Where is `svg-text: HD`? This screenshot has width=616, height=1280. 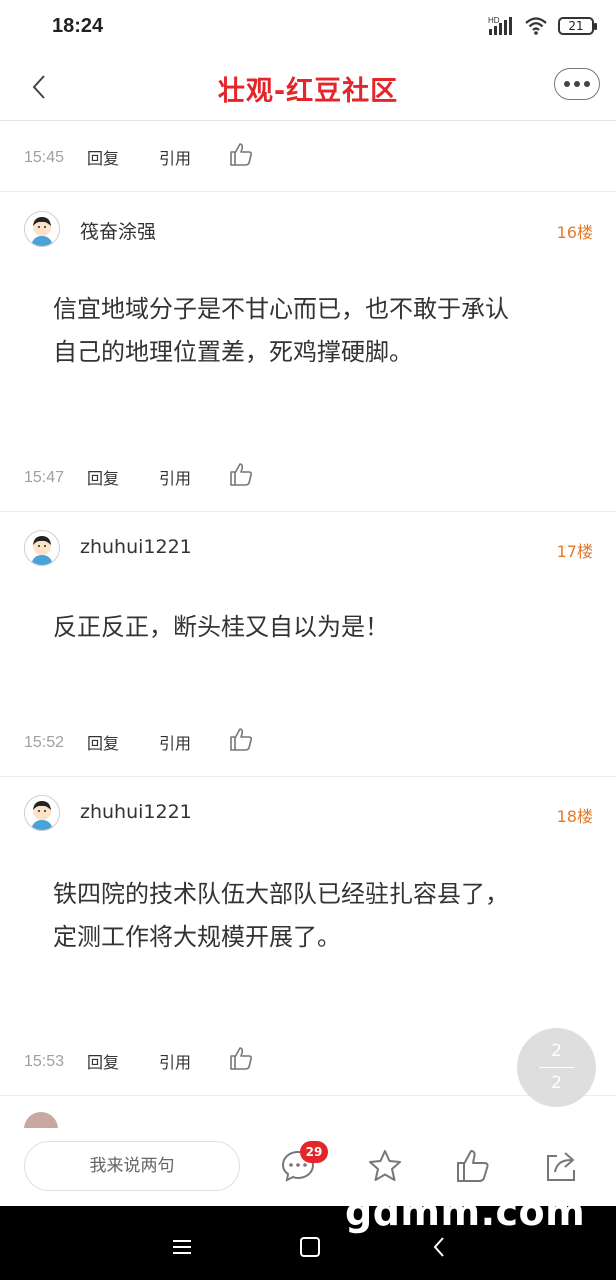 svg-text: HD is located at coordinates (494, 20).